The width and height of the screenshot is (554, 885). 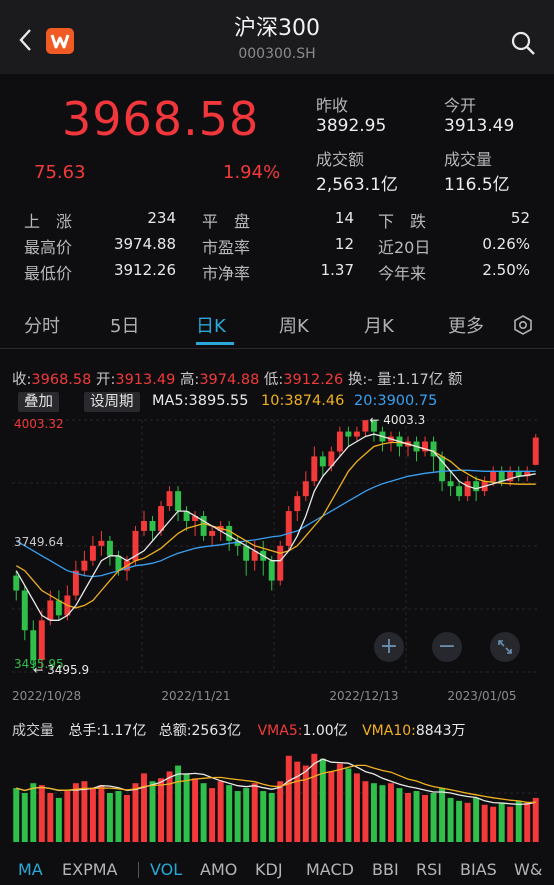 What do you see at coordinates (189, 380) in the screenshot?
I see `high-label: 高:` at bounding box center [189, 380].